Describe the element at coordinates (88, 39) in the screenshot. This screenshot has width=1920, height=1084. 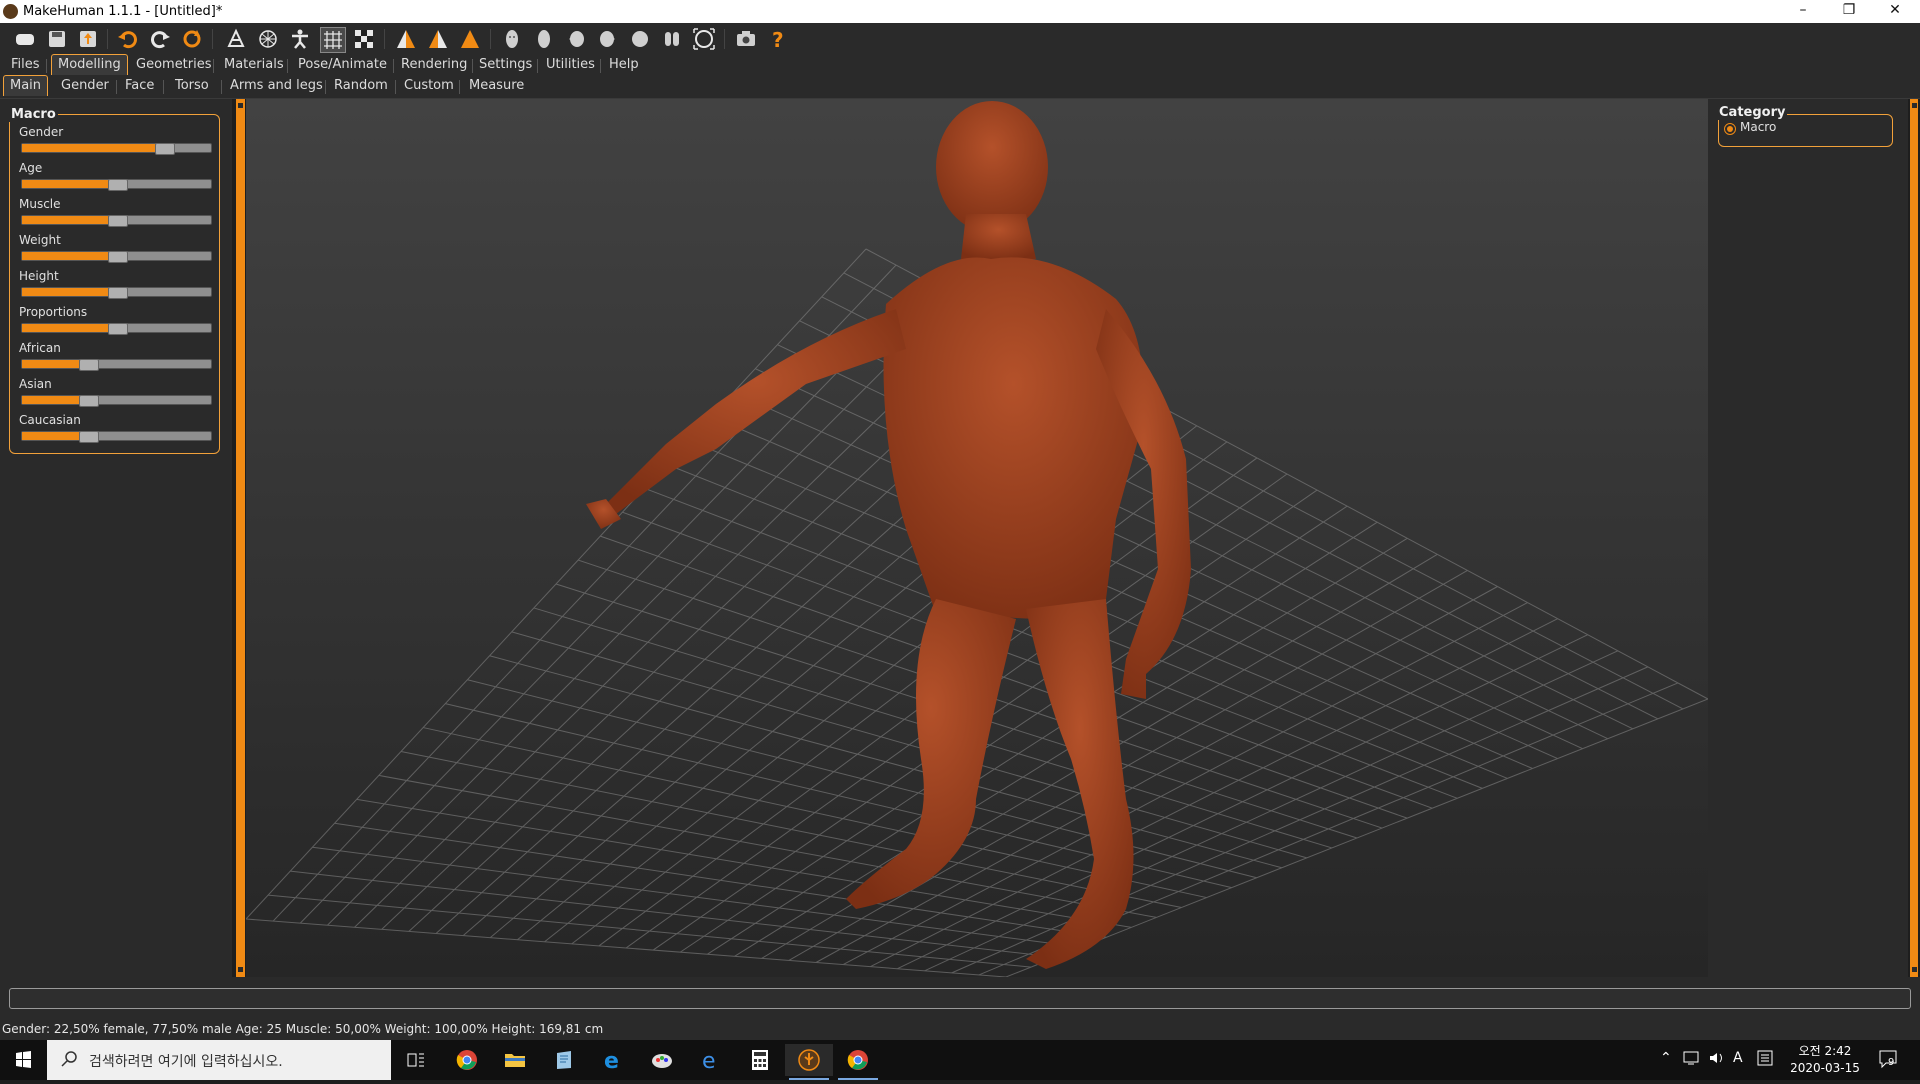
I see `export-icon` at that location.